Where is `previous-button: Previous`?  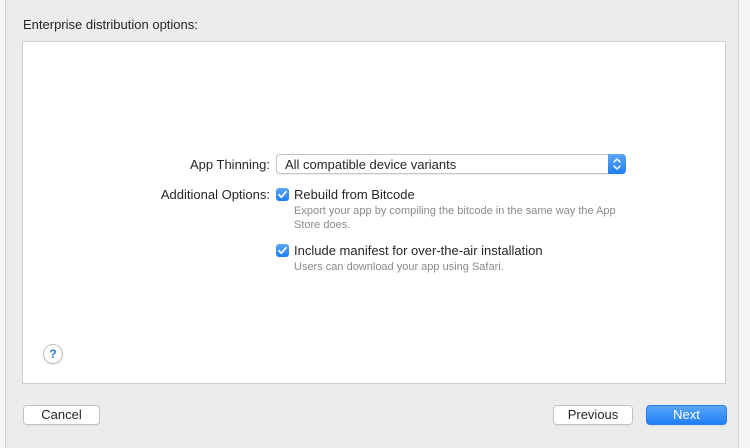 previous-button: Previous is located at coordinates (593, 415).